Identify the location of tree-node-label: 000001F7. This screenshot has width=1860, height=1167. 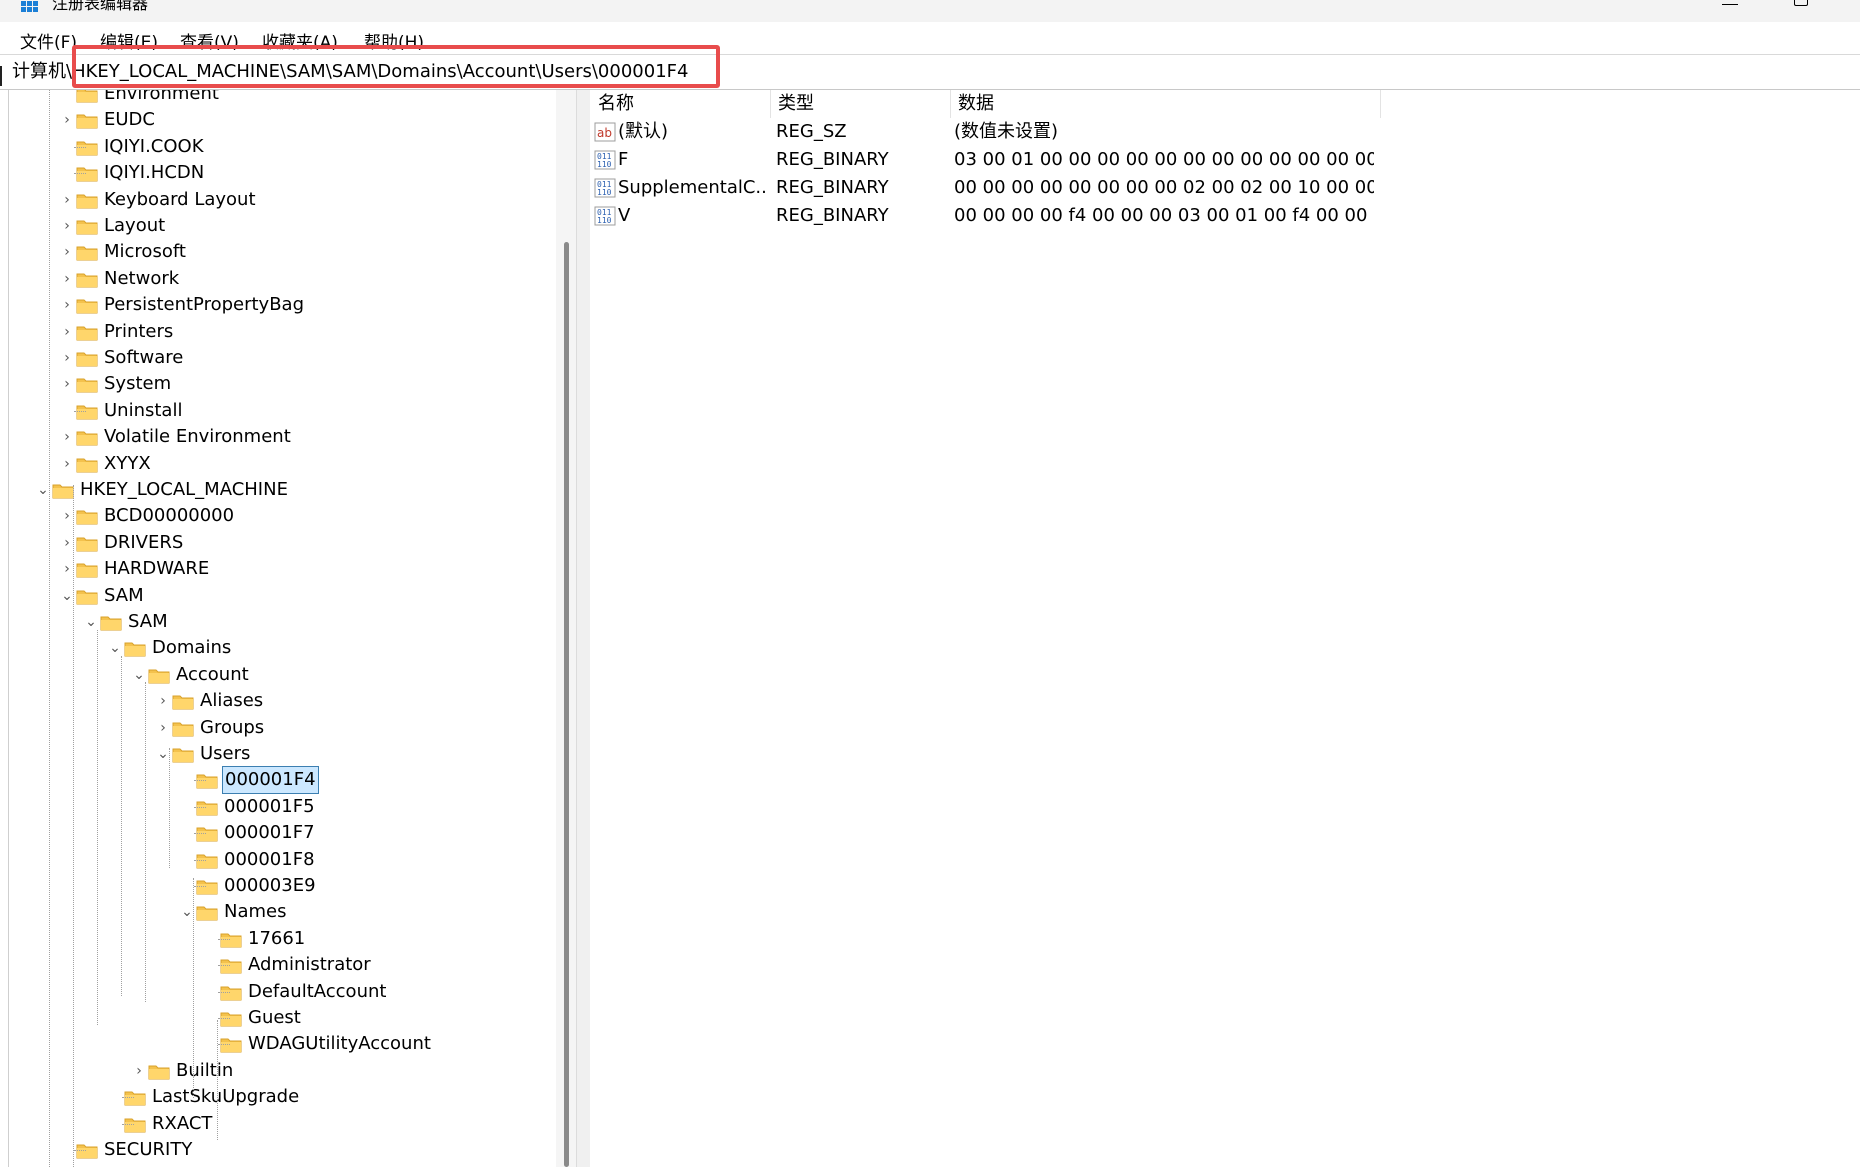
(269, 833).